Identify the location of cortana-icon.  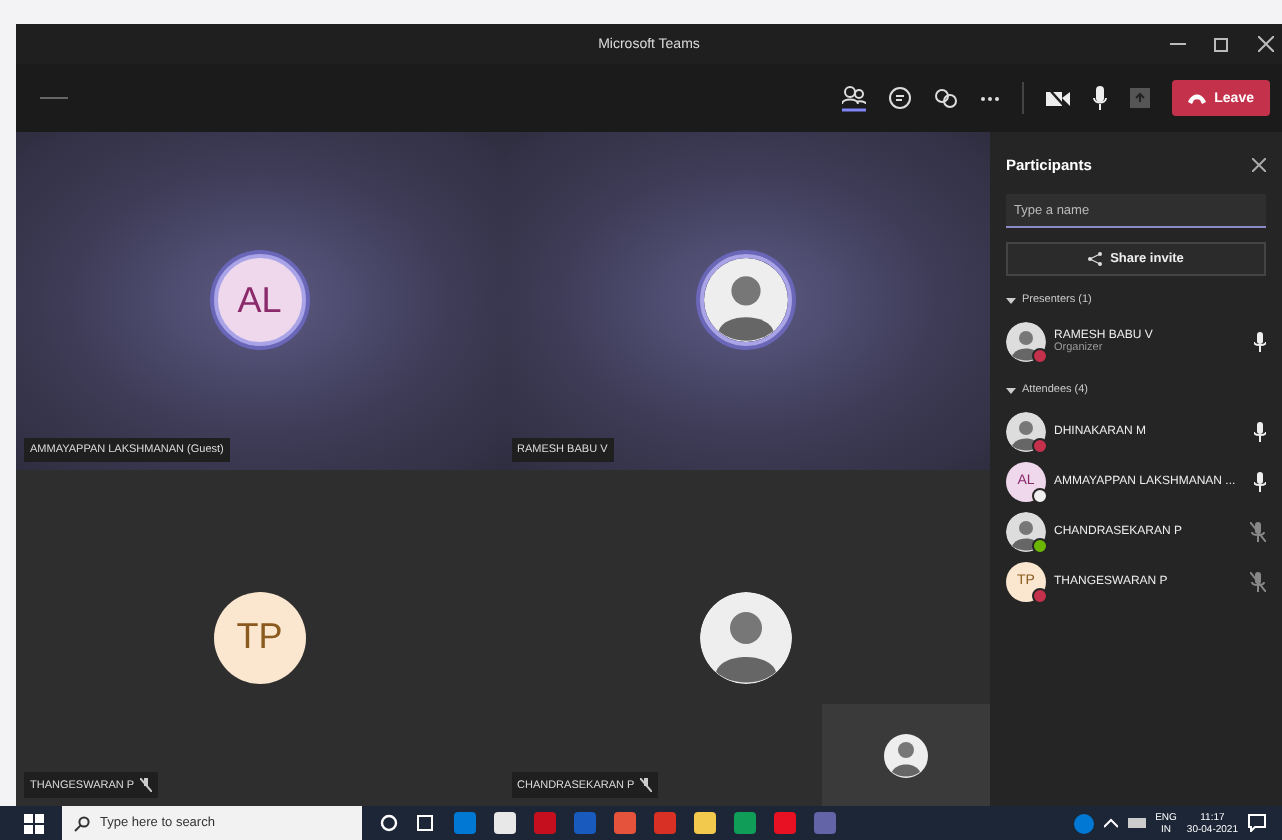
(389, 823).